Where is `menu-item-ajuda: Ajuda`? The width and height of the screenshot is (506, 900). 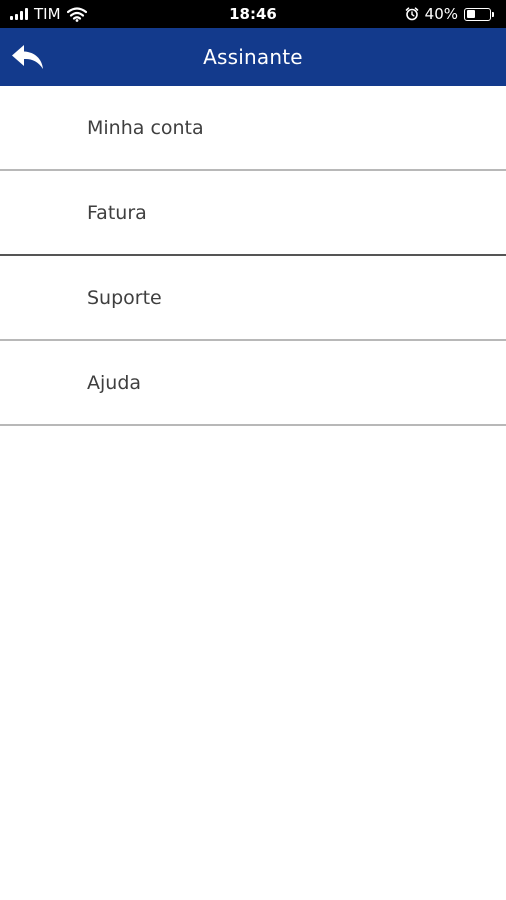 menu-item-ajuda: Ajuda is located at coordinates (253, 383).